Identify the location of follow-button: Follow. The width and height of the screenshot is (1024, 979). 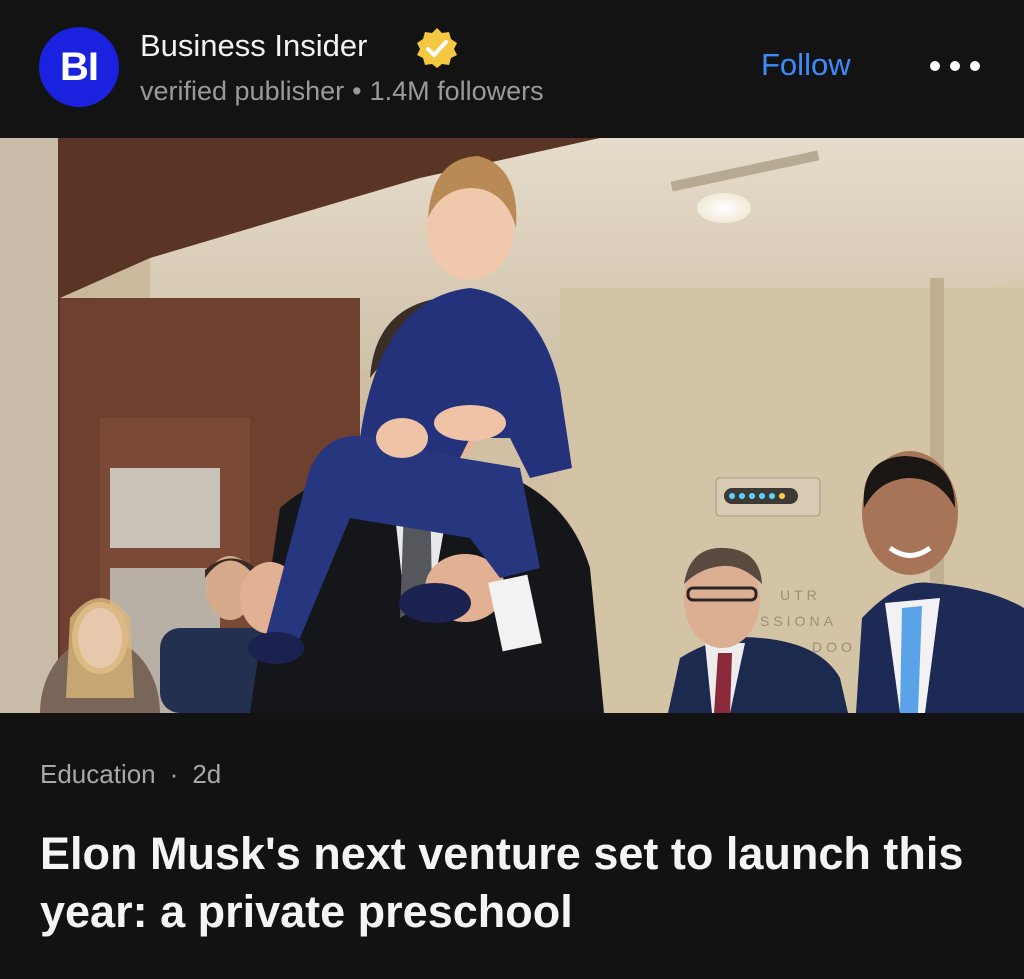
(806, 65).